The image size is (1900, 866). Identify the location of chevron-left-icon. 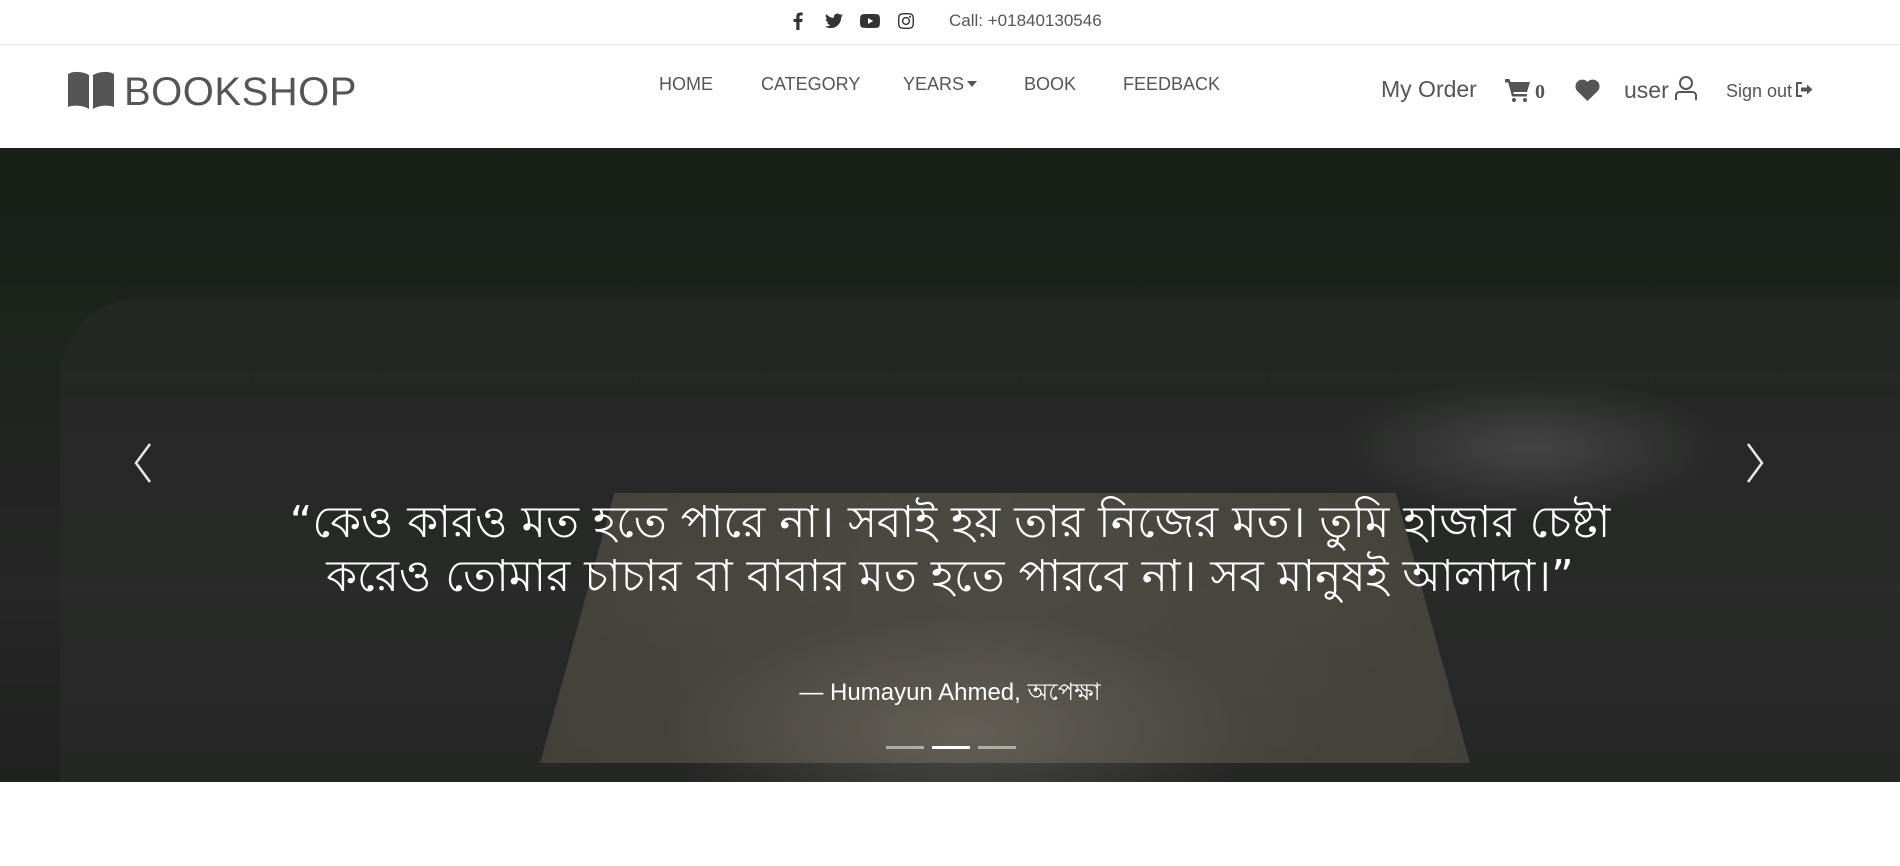
(143, 463).